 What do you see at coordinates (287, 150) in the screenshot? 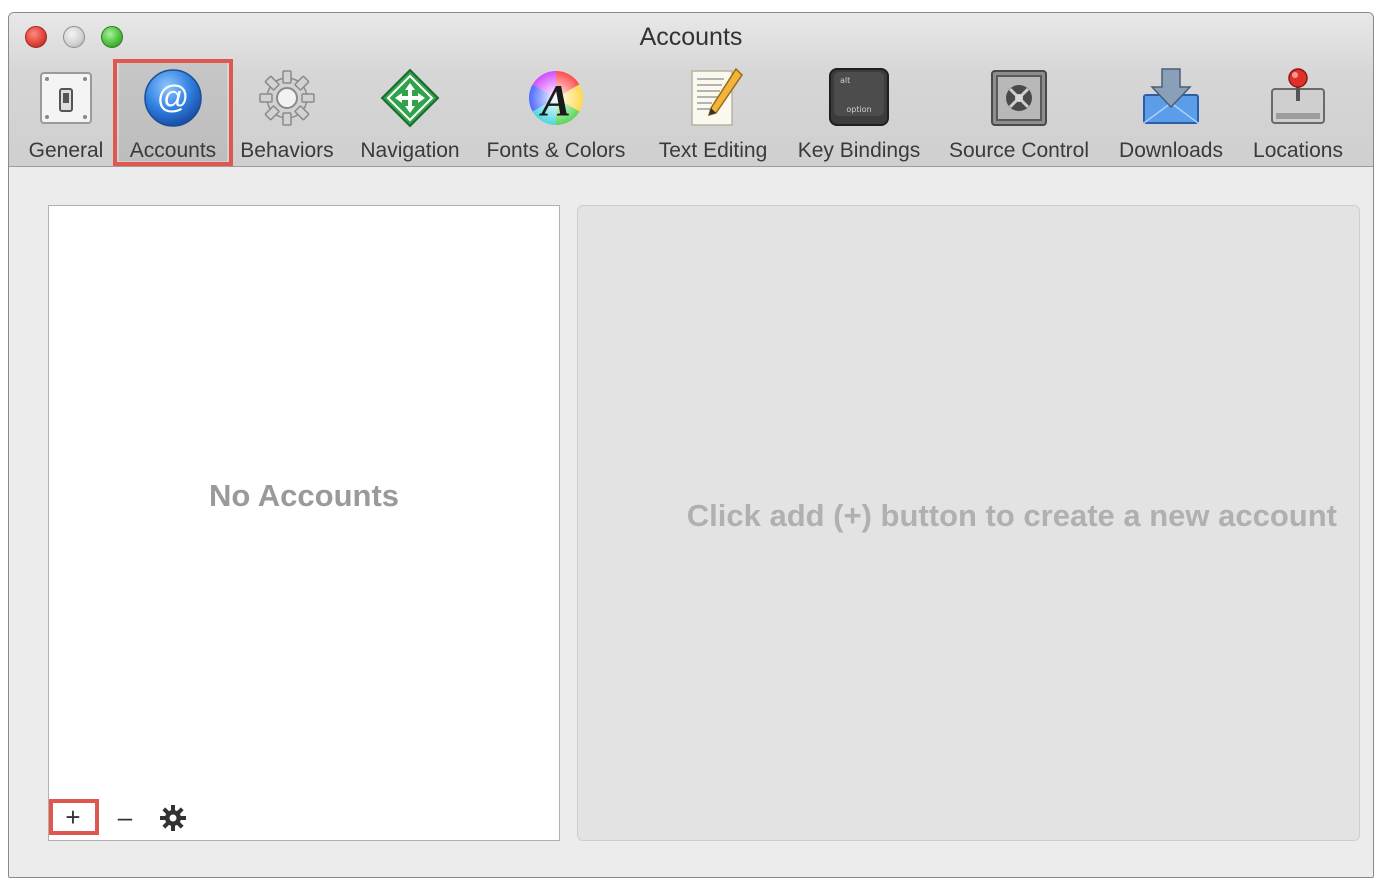
I see `toolbar-label-behaviors: Behaviors` at bounding box center [287, 150].